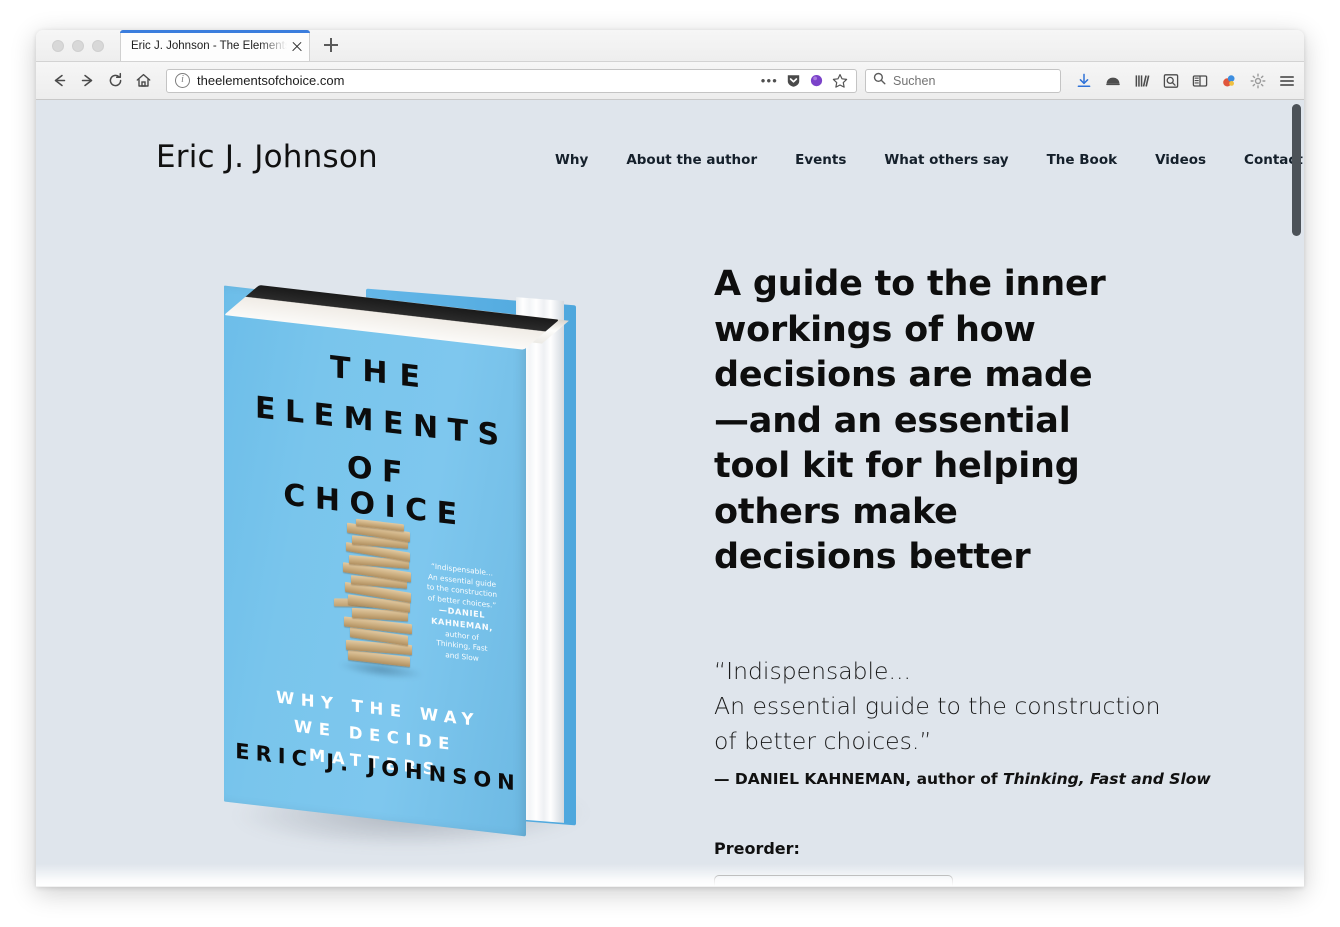 This screenshot has width=1340, height=927. Describe the element at coordinates (757, 848) in the screenshot. I see `preorder-label: Preorder:` at that location.